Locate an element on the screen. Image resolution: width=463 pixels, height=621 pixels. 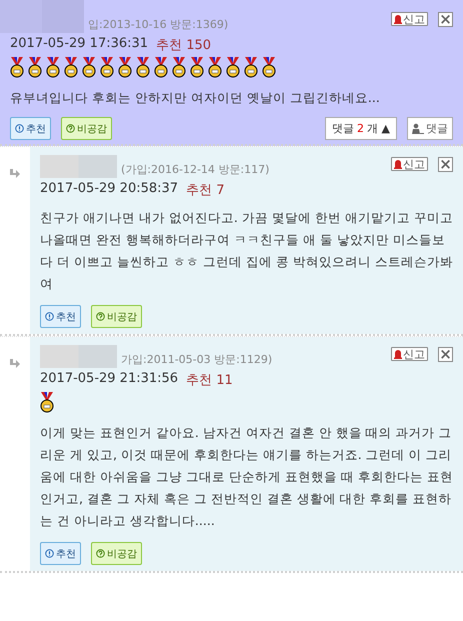
reply-count-button: 댓글 2 개 ▲ is located at coordinates (361, 128).